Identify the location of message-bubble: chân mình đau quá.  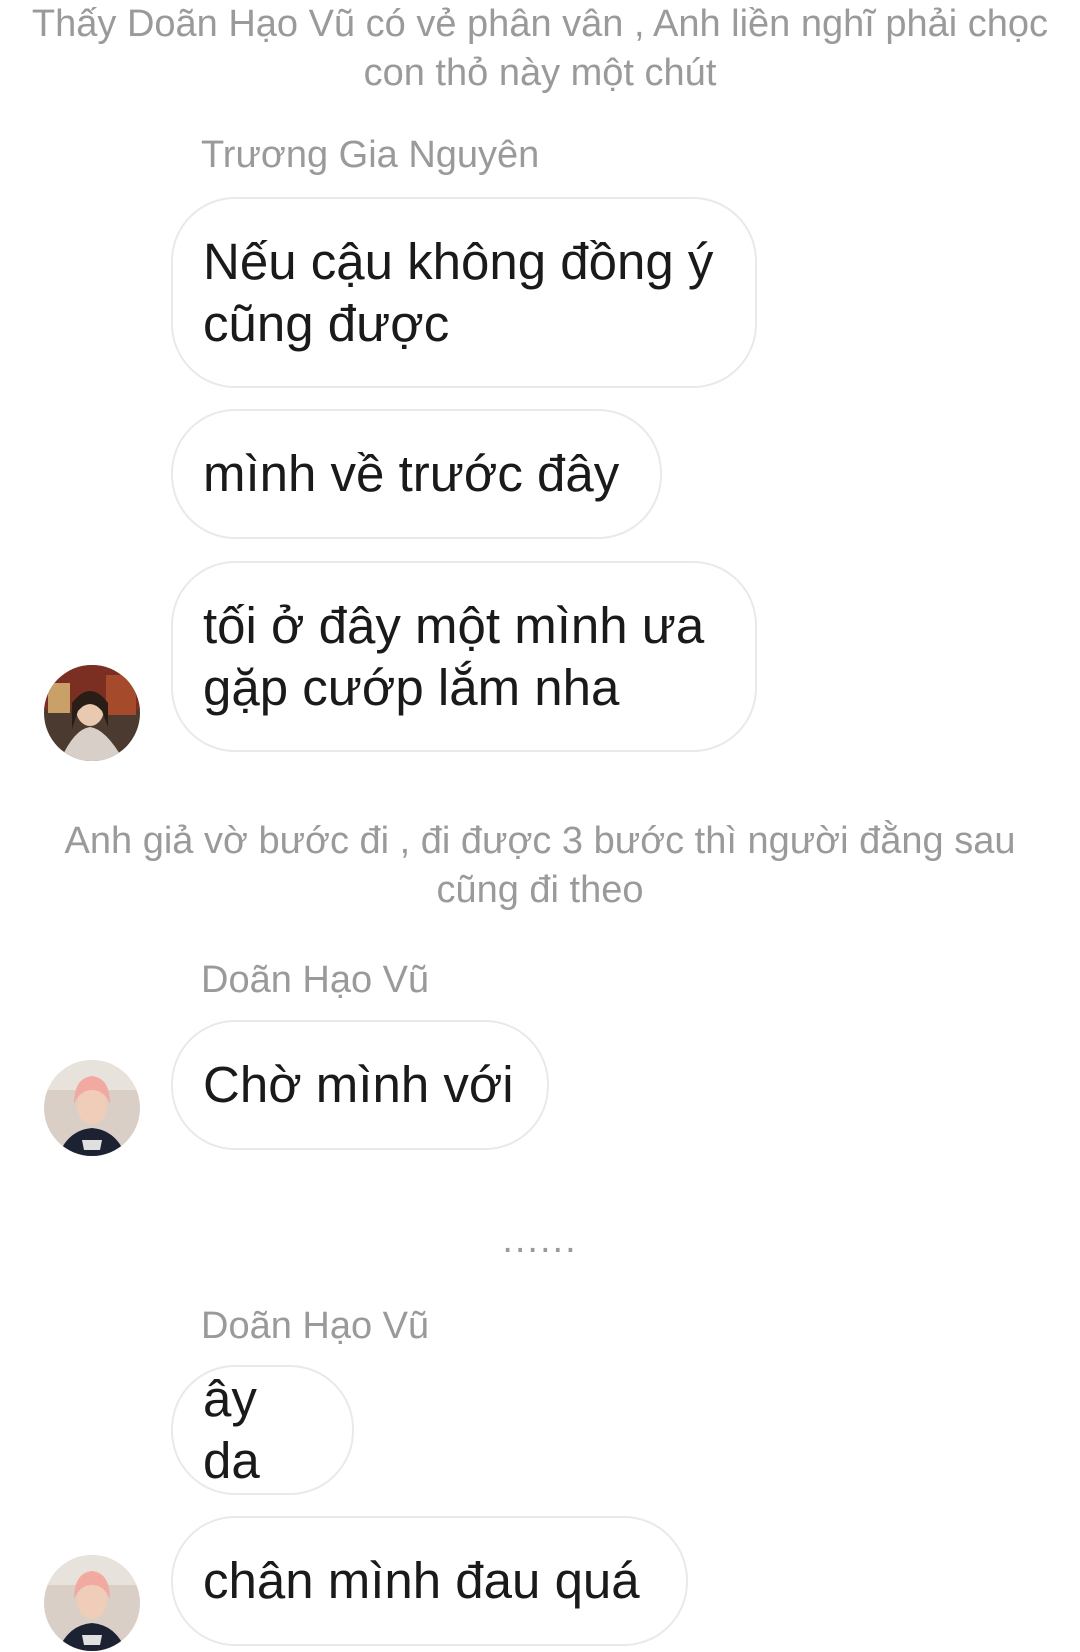
(429, 1581).